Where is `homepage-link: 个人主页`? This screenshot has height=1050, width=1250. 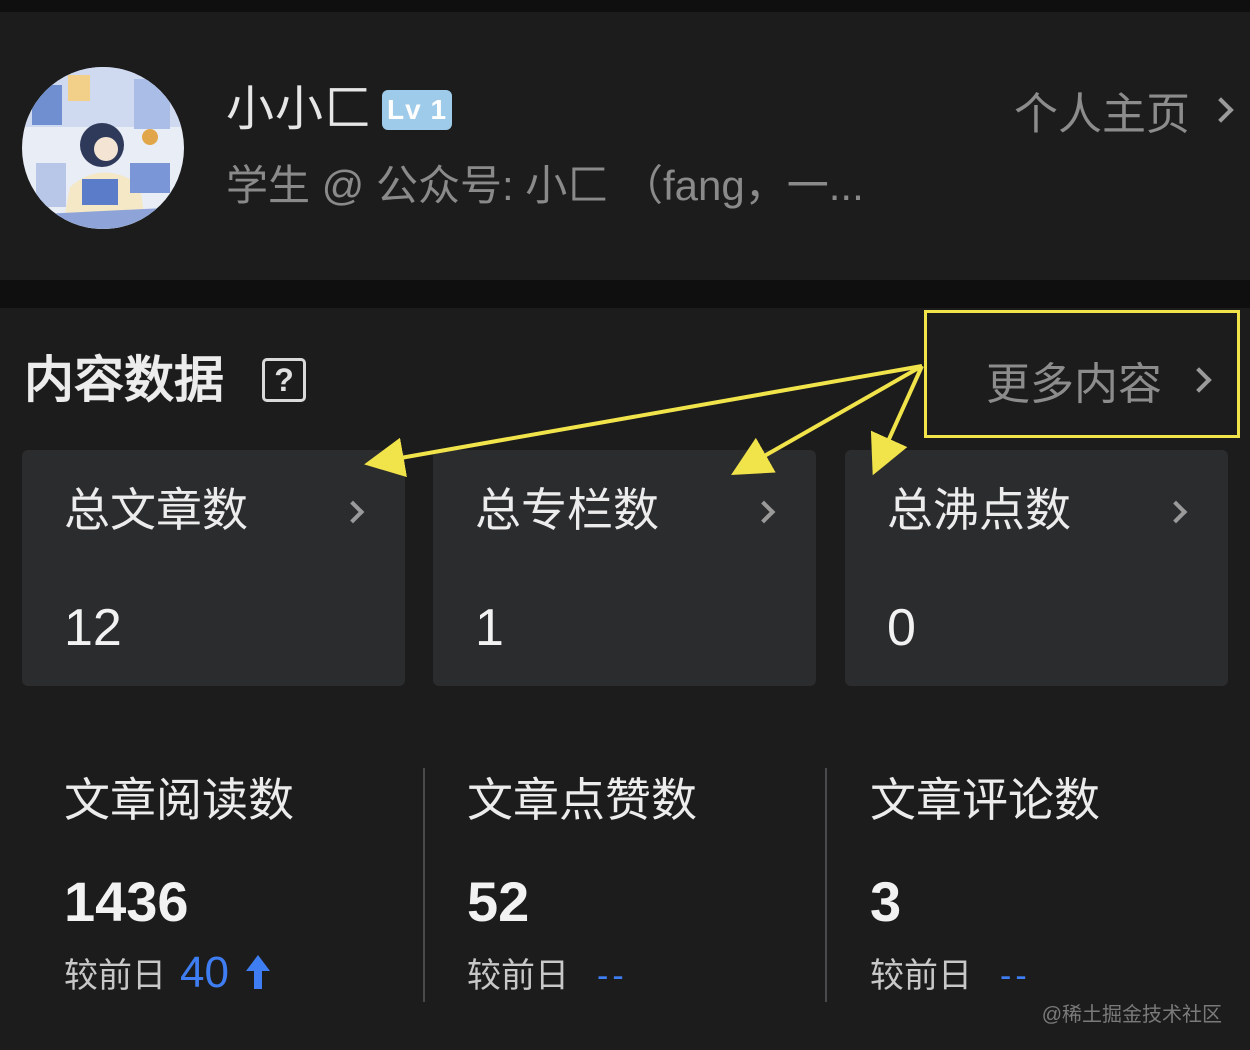 homepage-link: 个人主页 is located at coordinates (1124, 110).